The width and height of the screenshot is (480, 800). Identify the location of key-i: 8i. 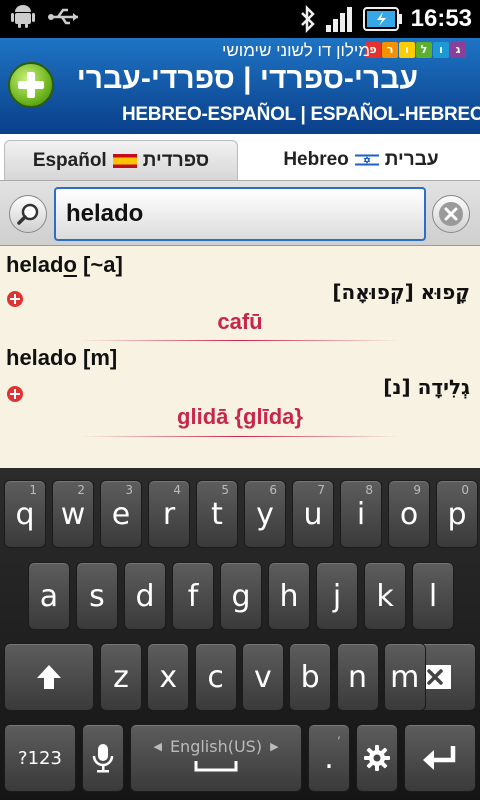
(361, 514).